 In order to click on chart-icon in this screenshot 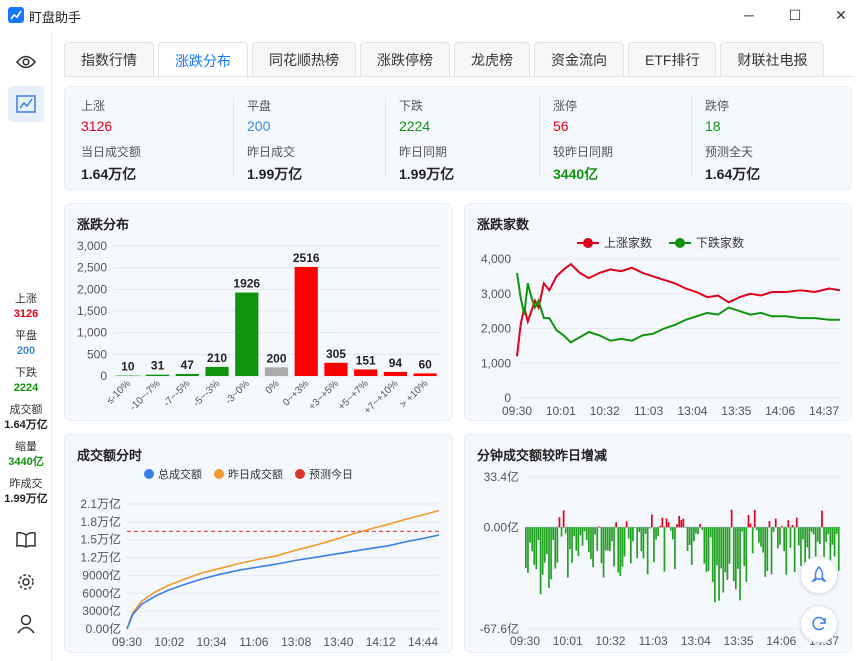, I will do `click(26, 104)`.